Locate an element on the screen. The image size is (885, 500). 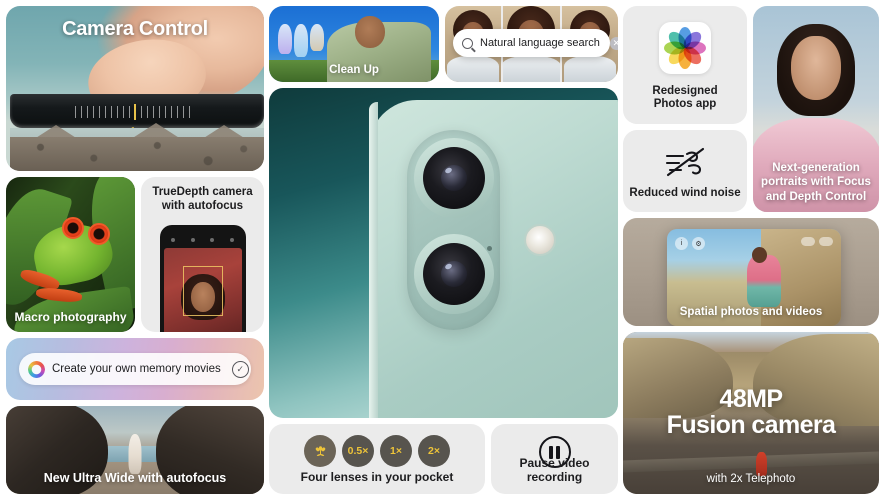
lens-chip-telephoto: 2× is located at coordinates (434, 451).